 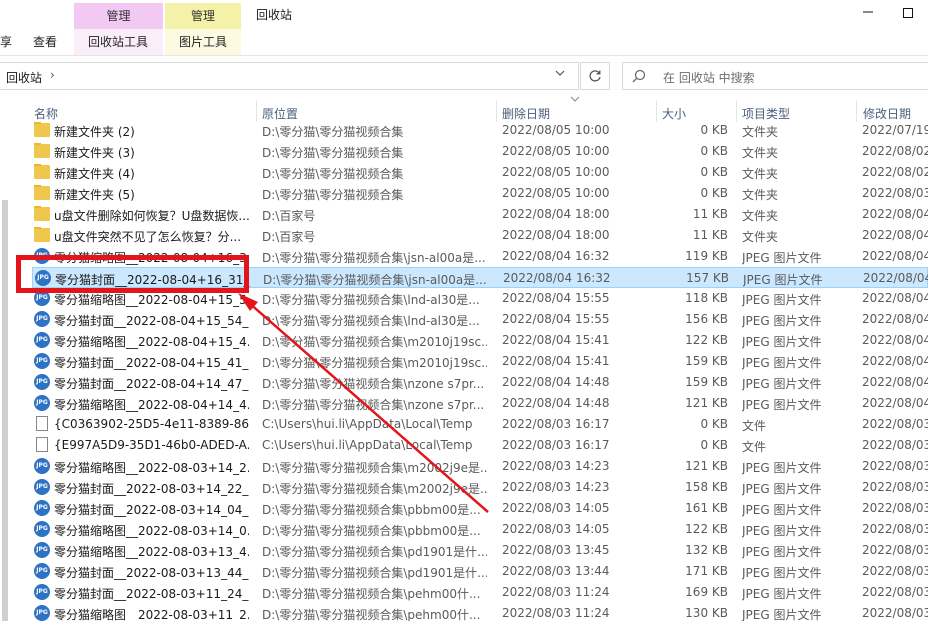 What do you see at coordinates (333, 195) in the screenshot?
I see `file-original-location: D:\零分猫\零分猫视频合集` at bounding box center [333, 195].